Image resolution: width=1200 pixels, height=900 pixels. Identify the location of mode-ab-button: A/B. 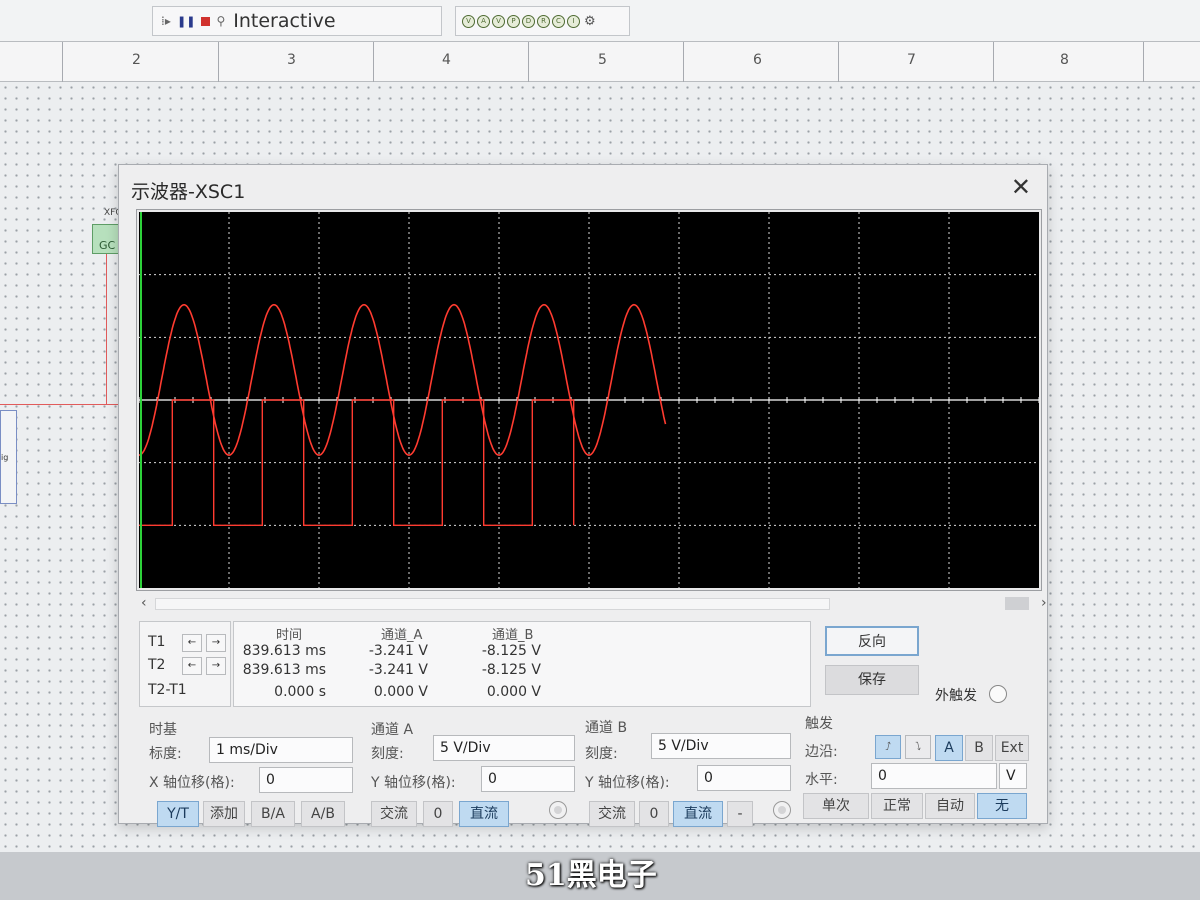
(323, 814).